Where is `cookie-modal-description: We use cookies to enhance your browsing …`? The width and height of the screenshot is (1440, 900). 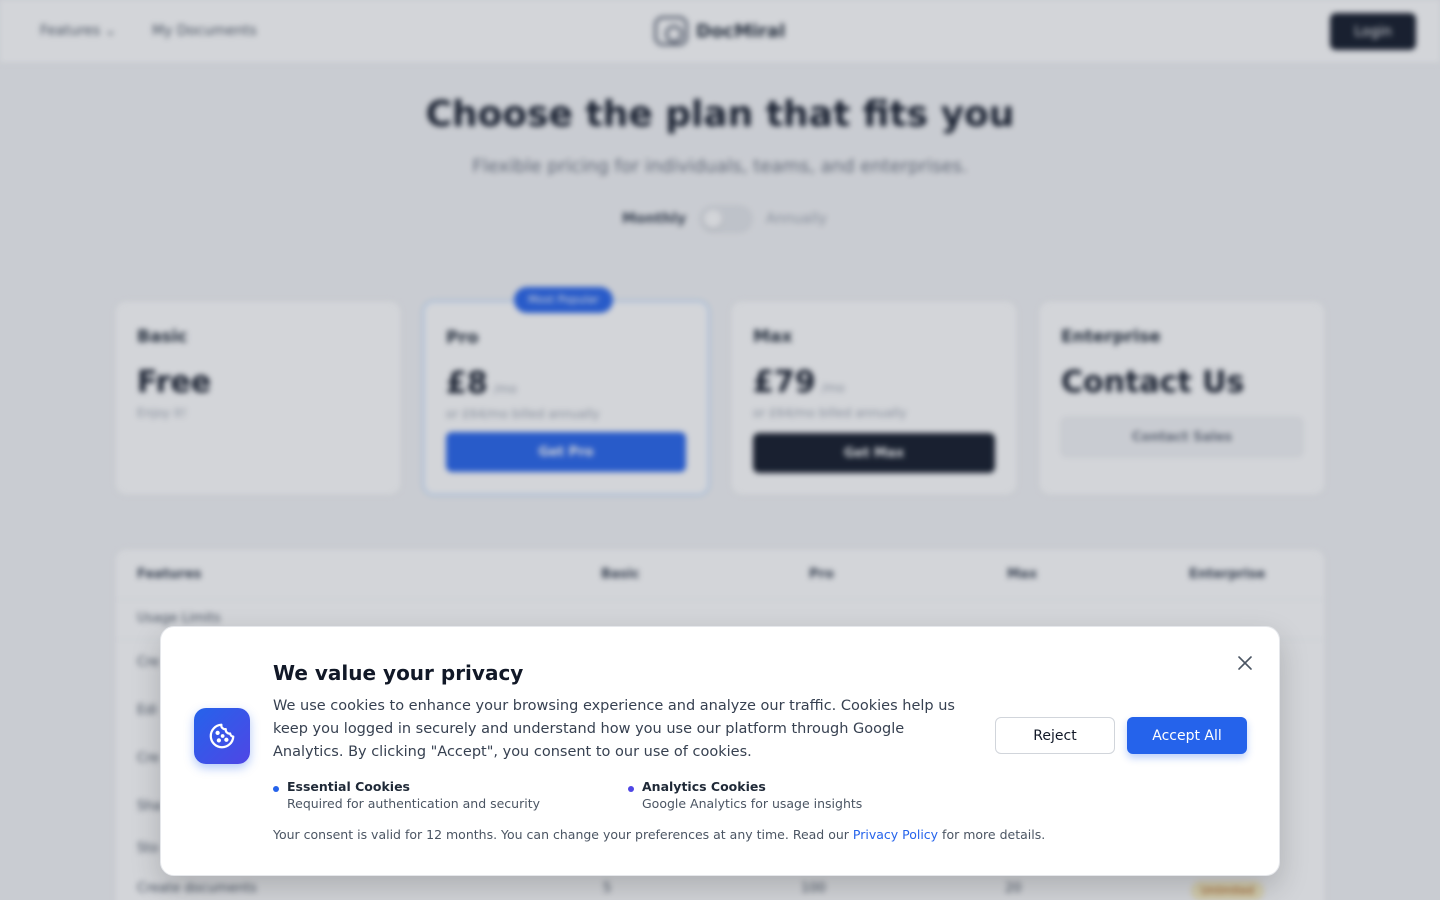
cookie-modal-description: We use cookies to enhance your browsing … is located at coordinates (614, 729).